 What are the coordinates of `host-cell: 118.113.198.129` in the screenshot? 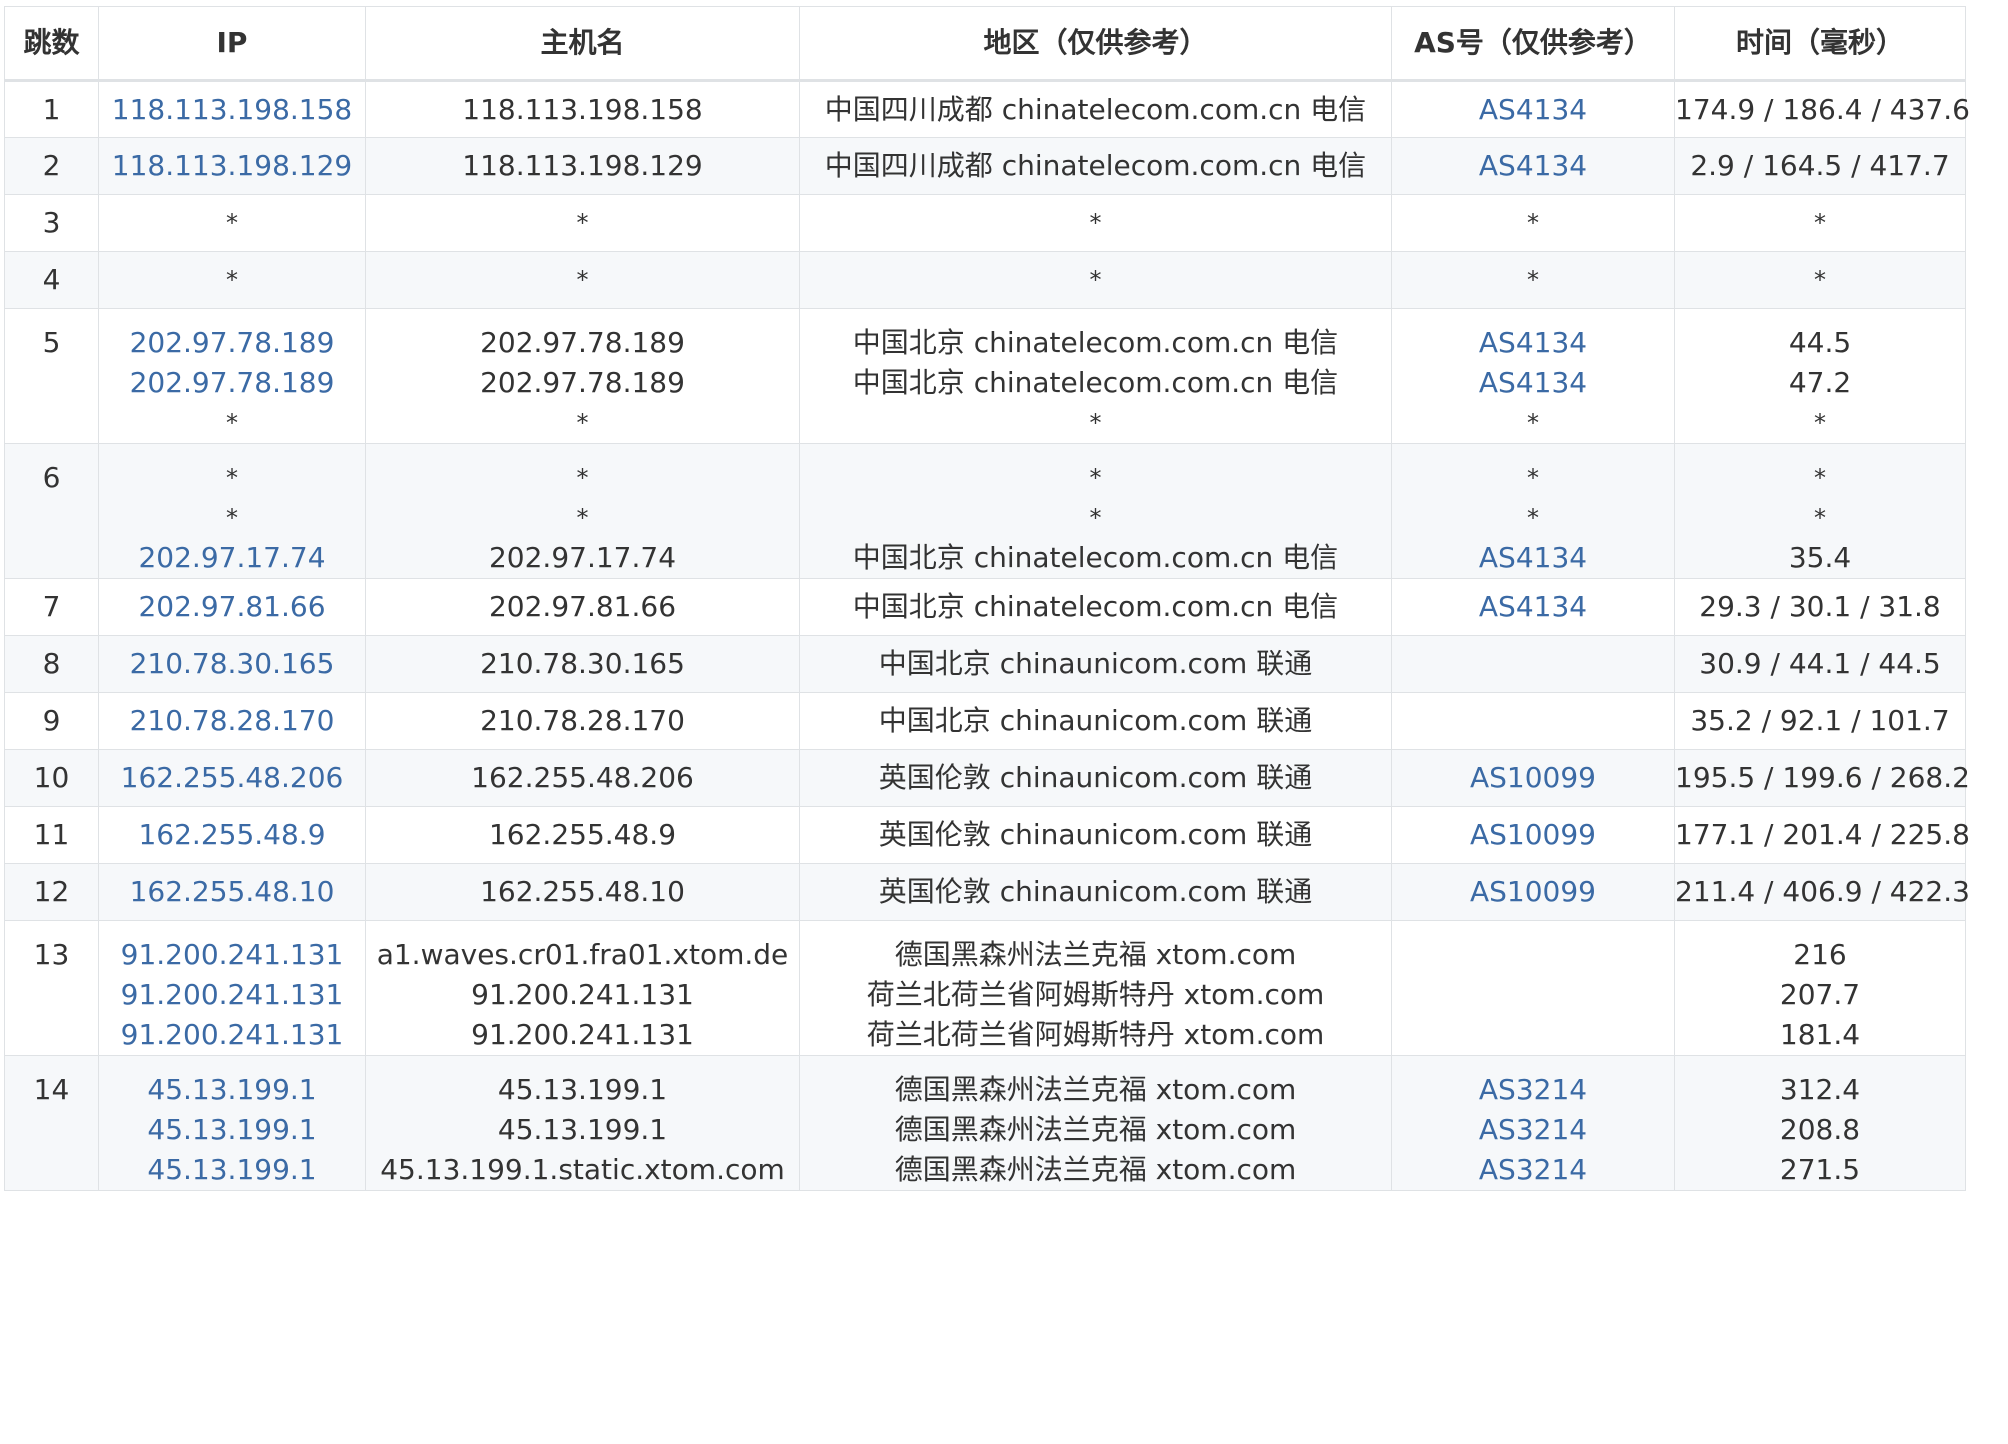 It's located at (582, 166).